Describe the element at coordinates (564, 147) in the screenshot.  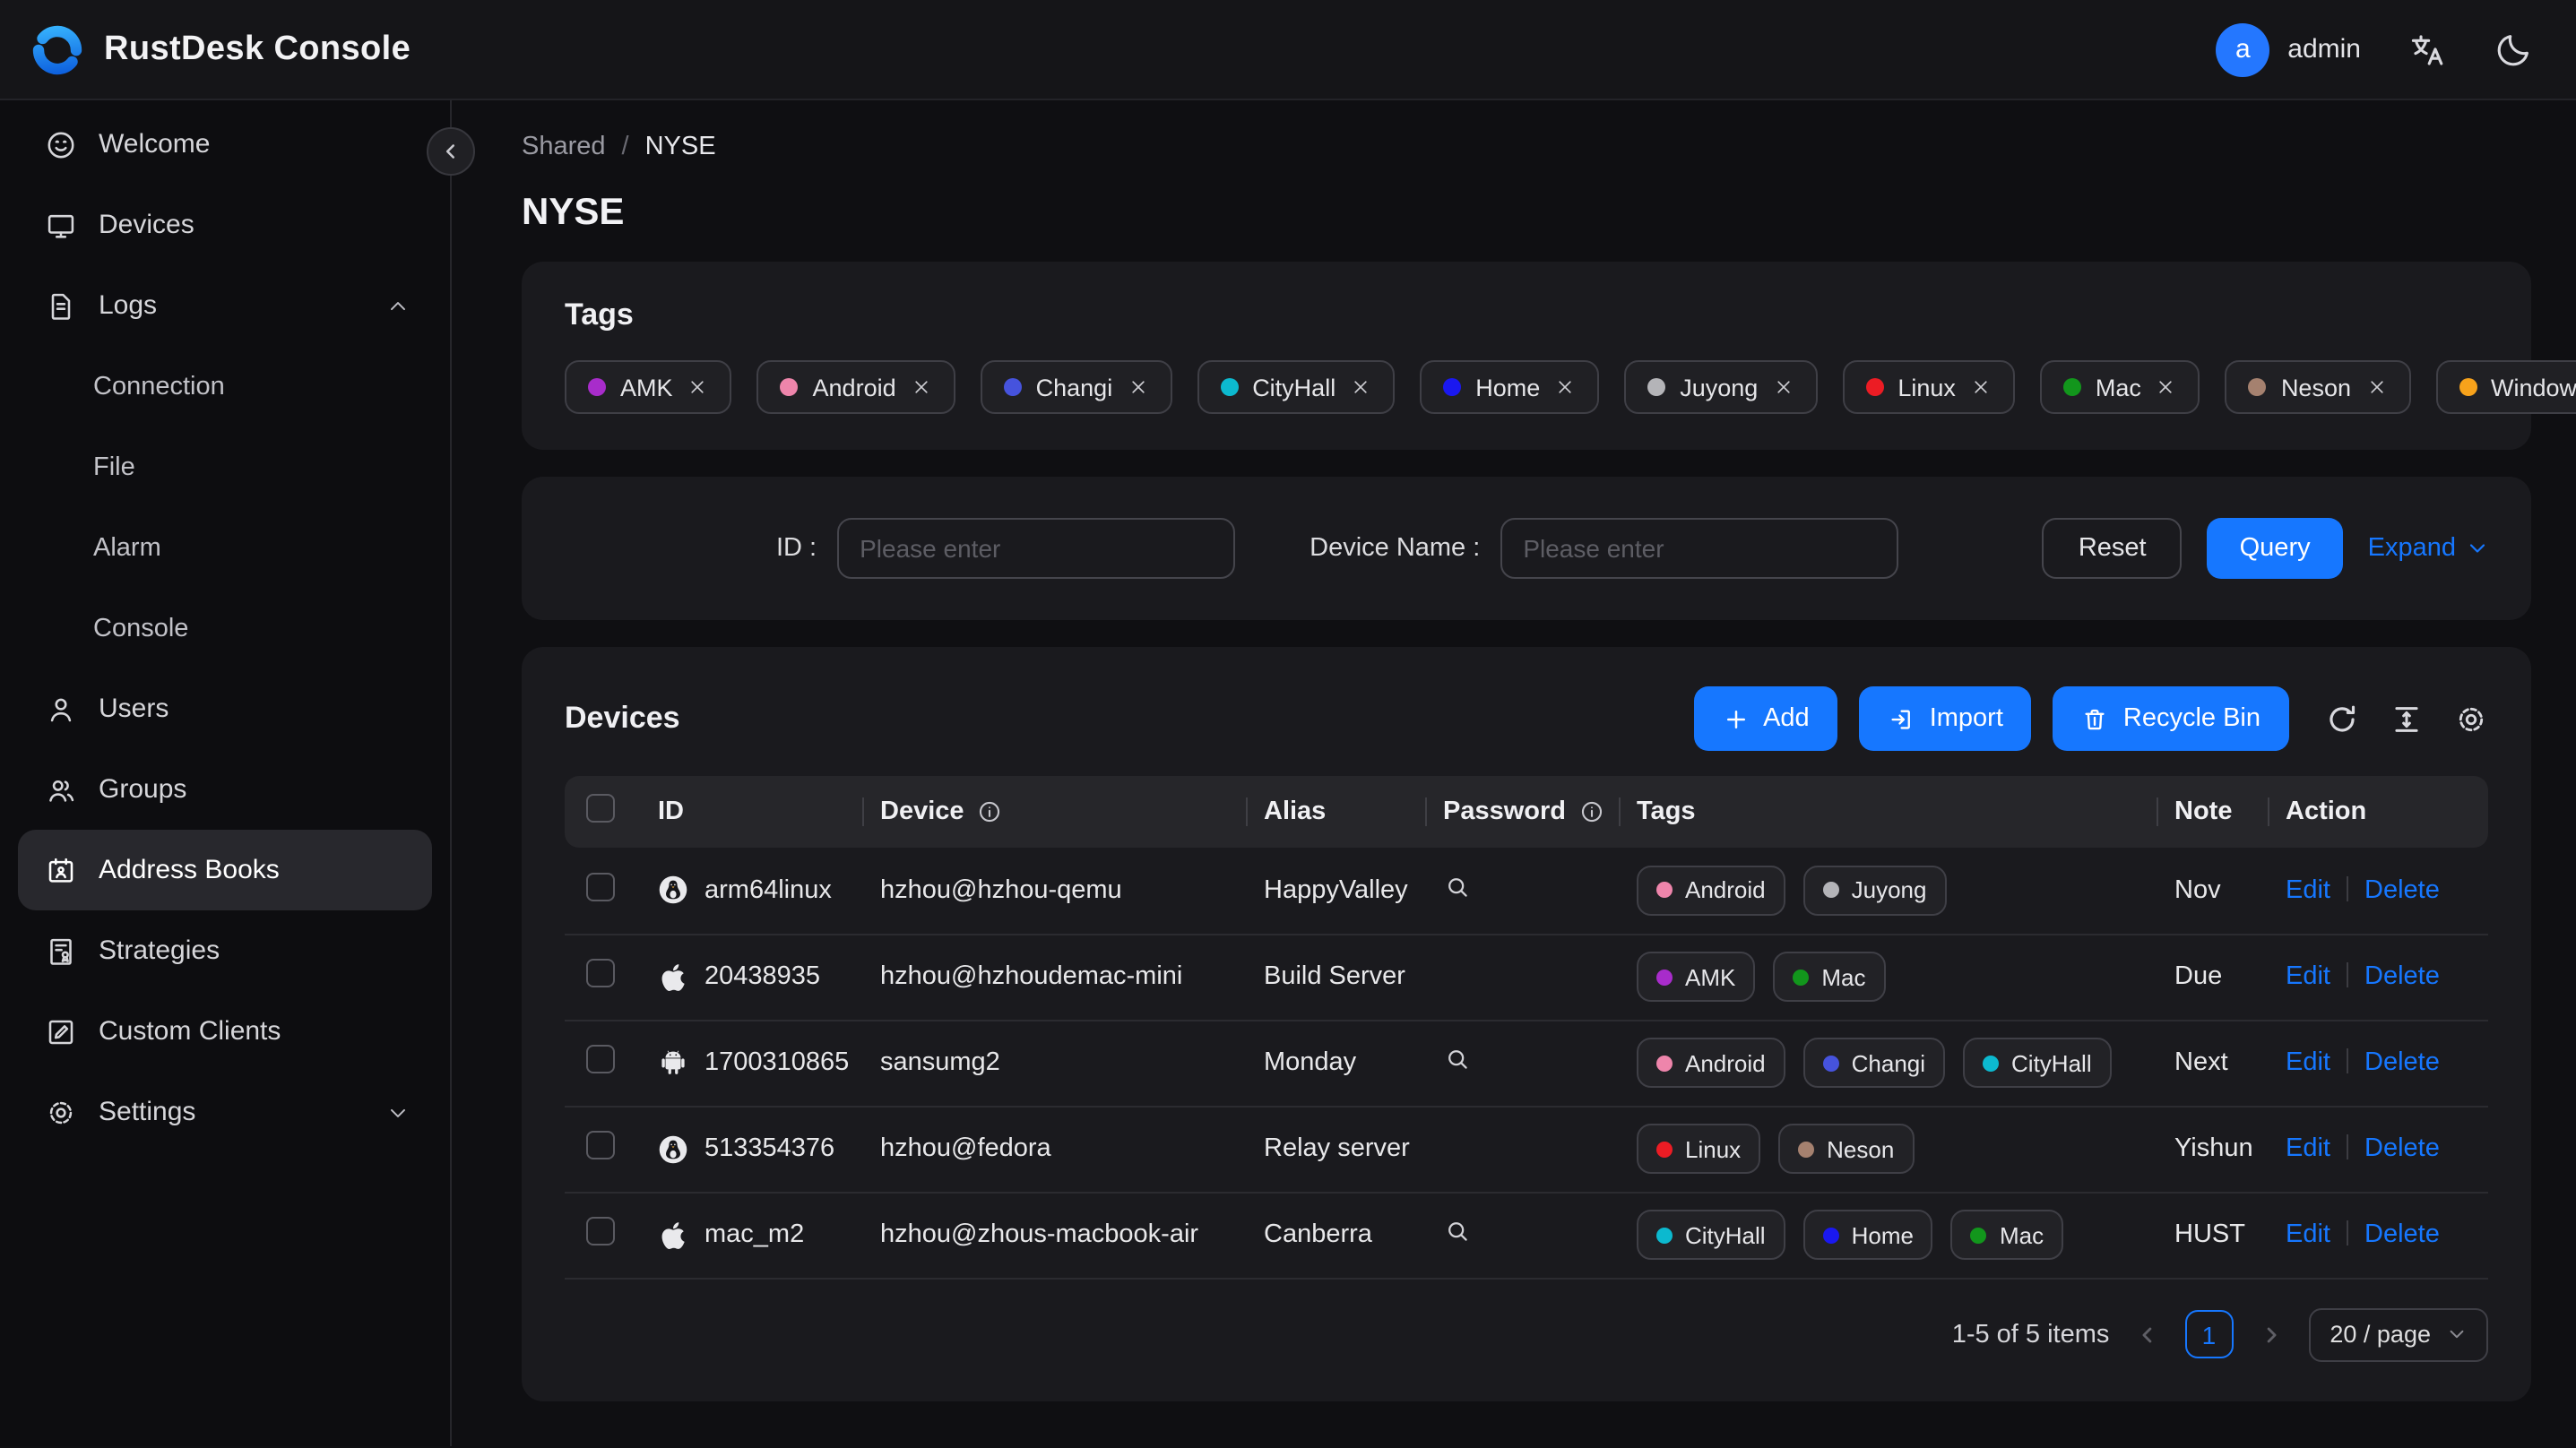
I see `breadcrumb-shared: Shared` at that location.